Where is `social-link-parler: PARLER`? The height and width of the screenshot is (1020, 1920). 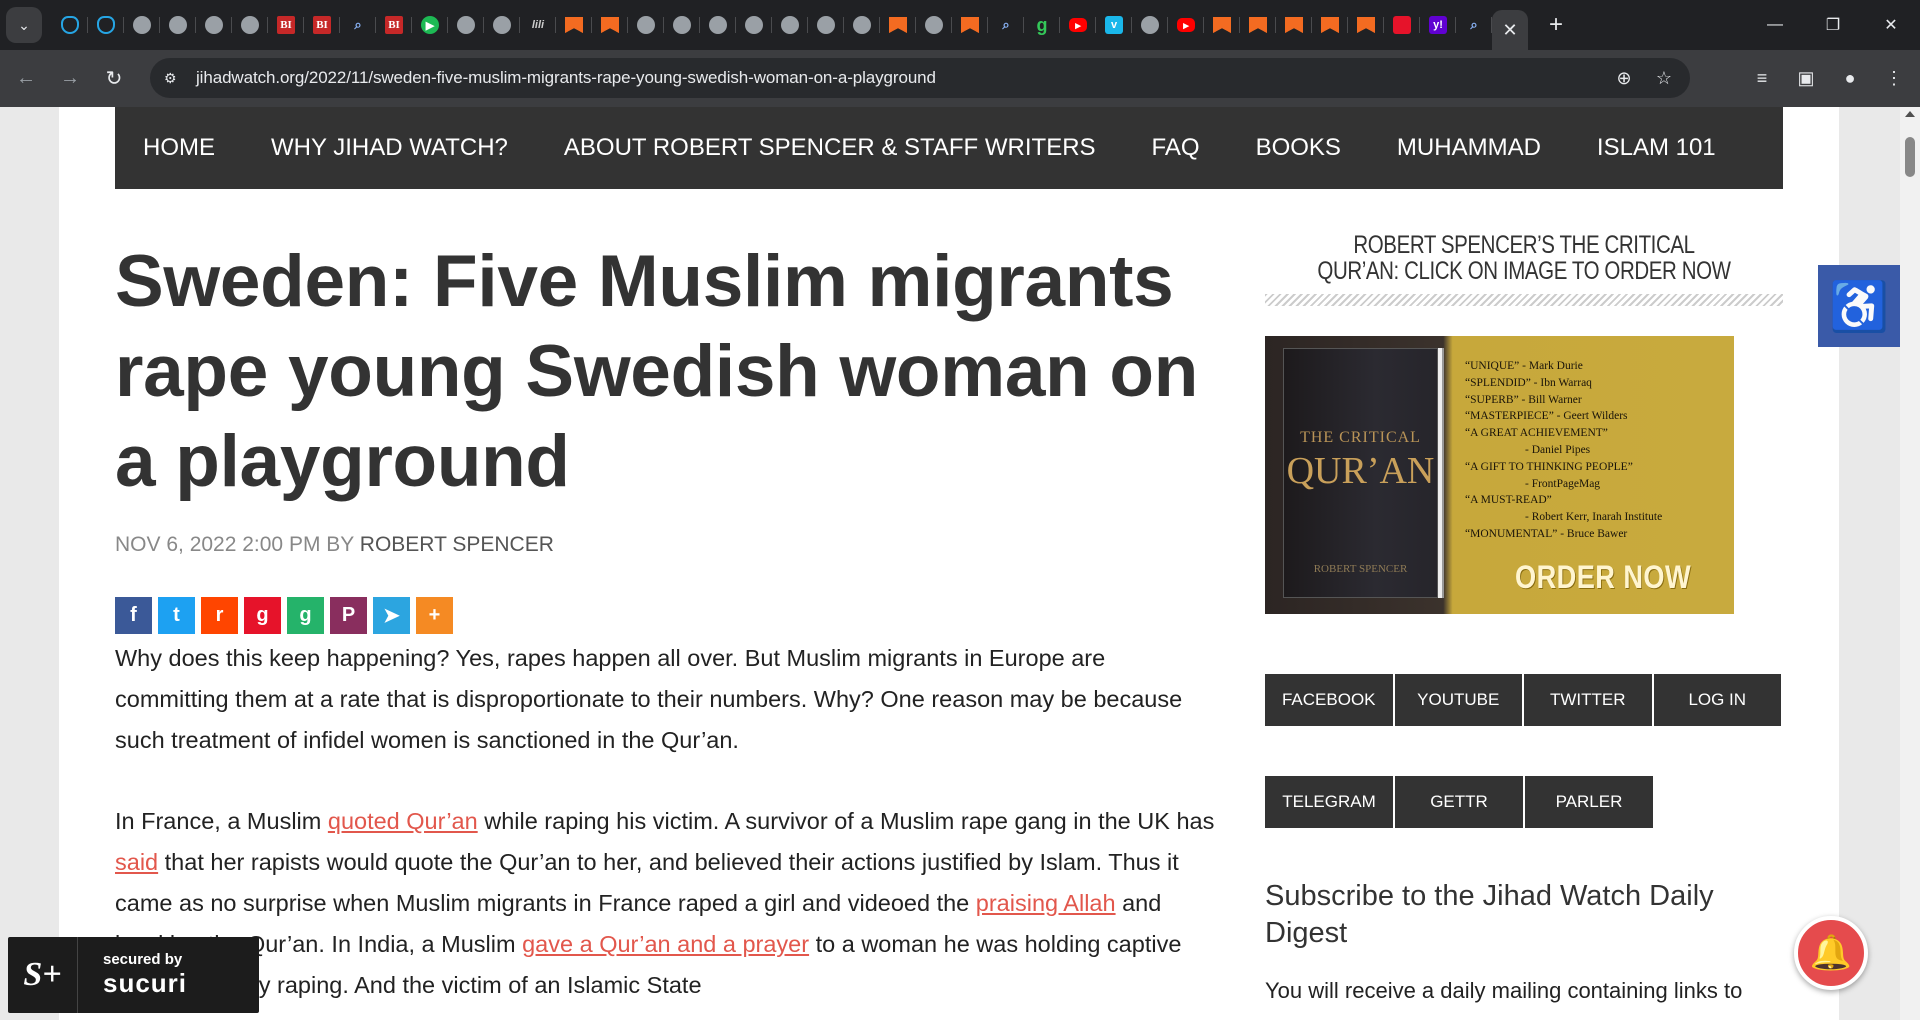 social-link-parler: PARLER is located at coordinates (1589, 802).